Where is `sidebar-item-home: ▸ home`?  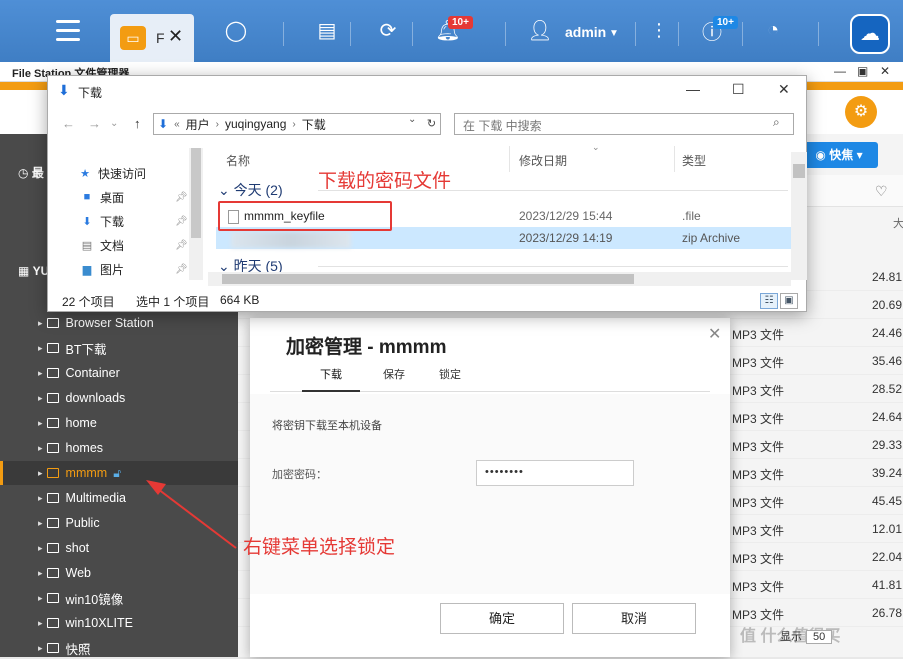
sidebar-item-home: ▸ home is located at coordinates (138, 423).